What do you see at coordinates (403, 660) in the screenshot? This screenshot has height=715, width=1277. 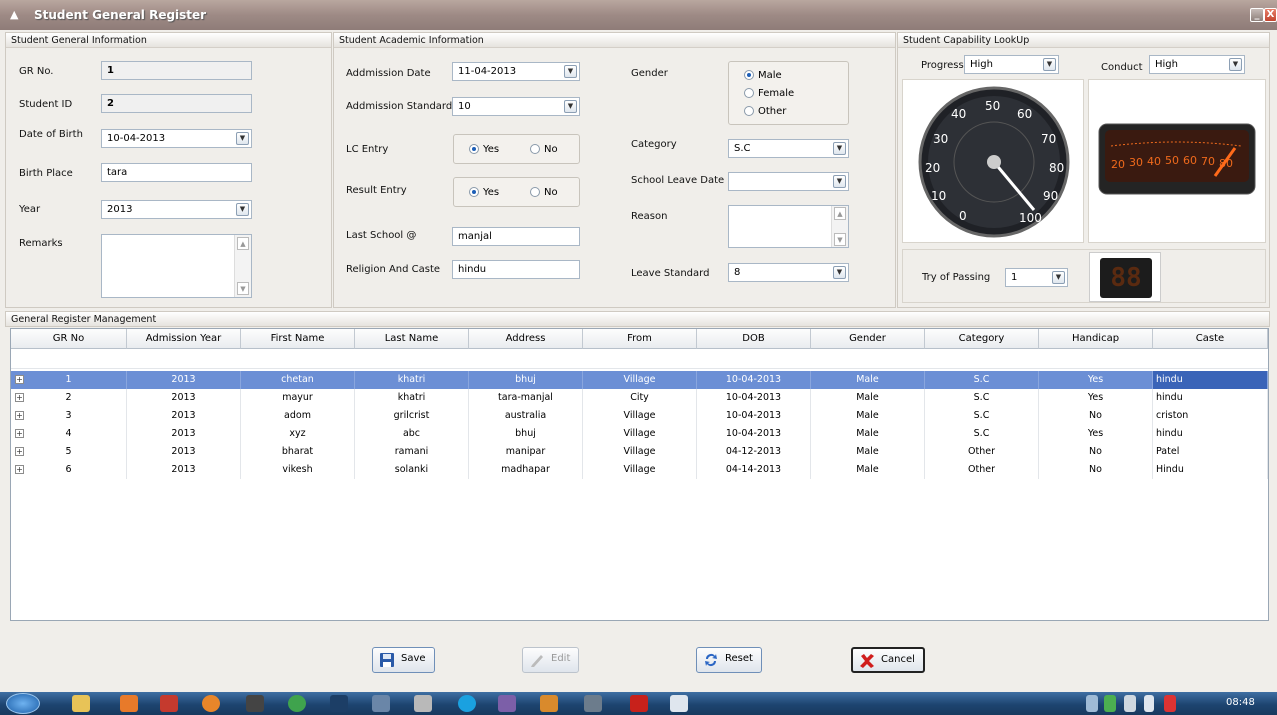 I see `save-button: Save` at bounding box center [403, 660].